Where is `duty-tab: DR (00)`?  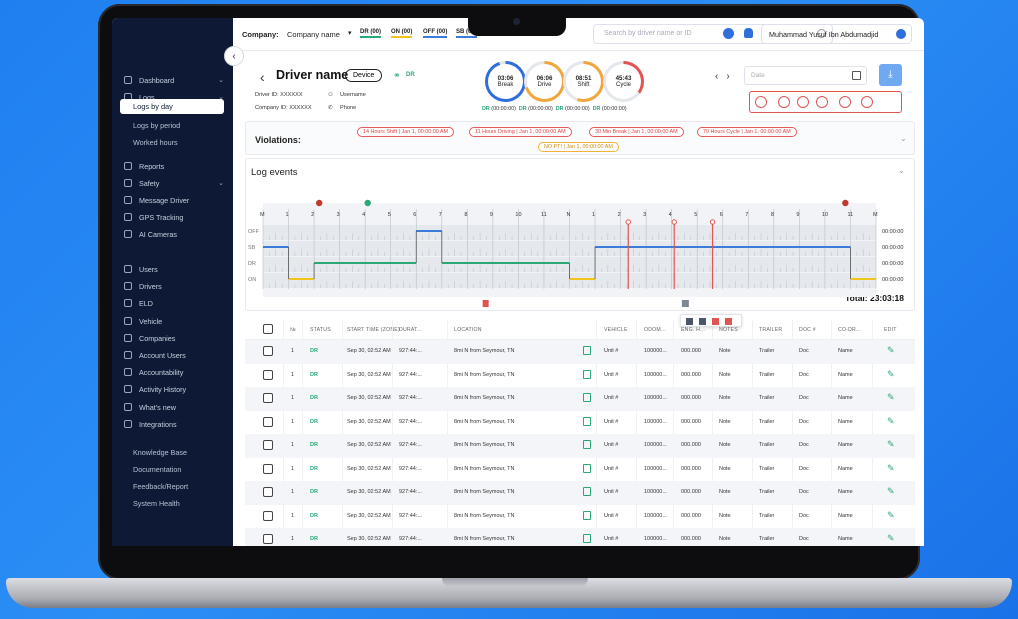
duty-tab: DR (00) is located at coordinates (371, 33).